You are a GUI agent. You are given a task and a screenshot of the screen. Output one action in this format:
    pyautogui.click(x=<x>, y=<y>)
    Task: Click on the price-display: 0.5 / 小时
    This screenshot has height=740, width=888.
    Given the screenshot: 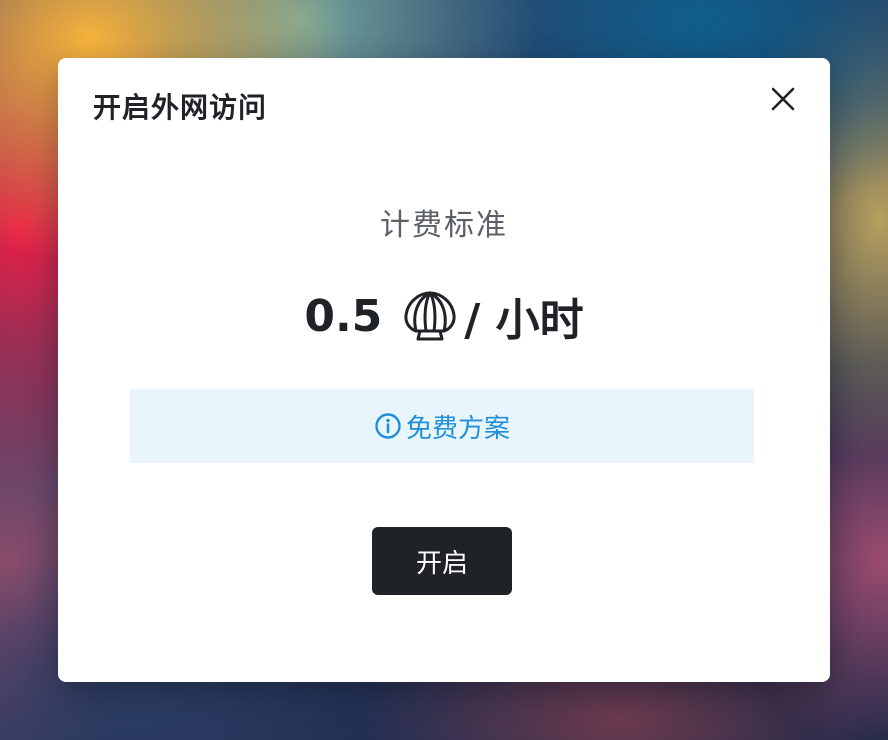 What is the action you would take?
    pyautogui.click(x=444, y=316)
    